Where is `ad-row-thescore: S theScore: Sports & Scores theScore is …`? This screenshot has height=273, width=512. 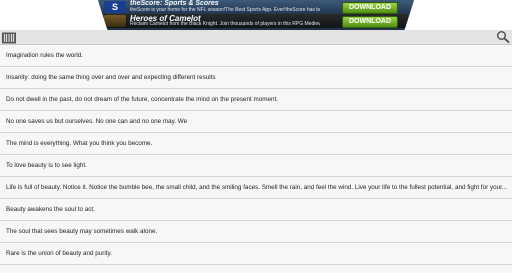 ad-row-thescore: S theScore: Sports & Scores theScore is … is located at coordinates (256, 7).